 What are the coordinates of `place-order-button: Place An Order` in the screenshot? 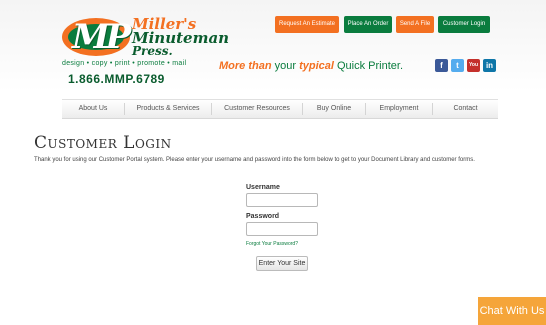 It's located at (368, 24).